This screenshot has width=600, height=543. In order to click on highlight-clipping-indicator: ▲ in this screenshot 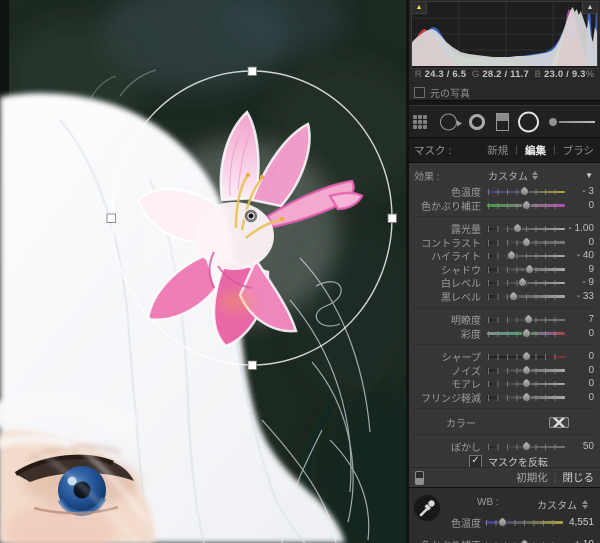, I will do `click(589, 8)`.